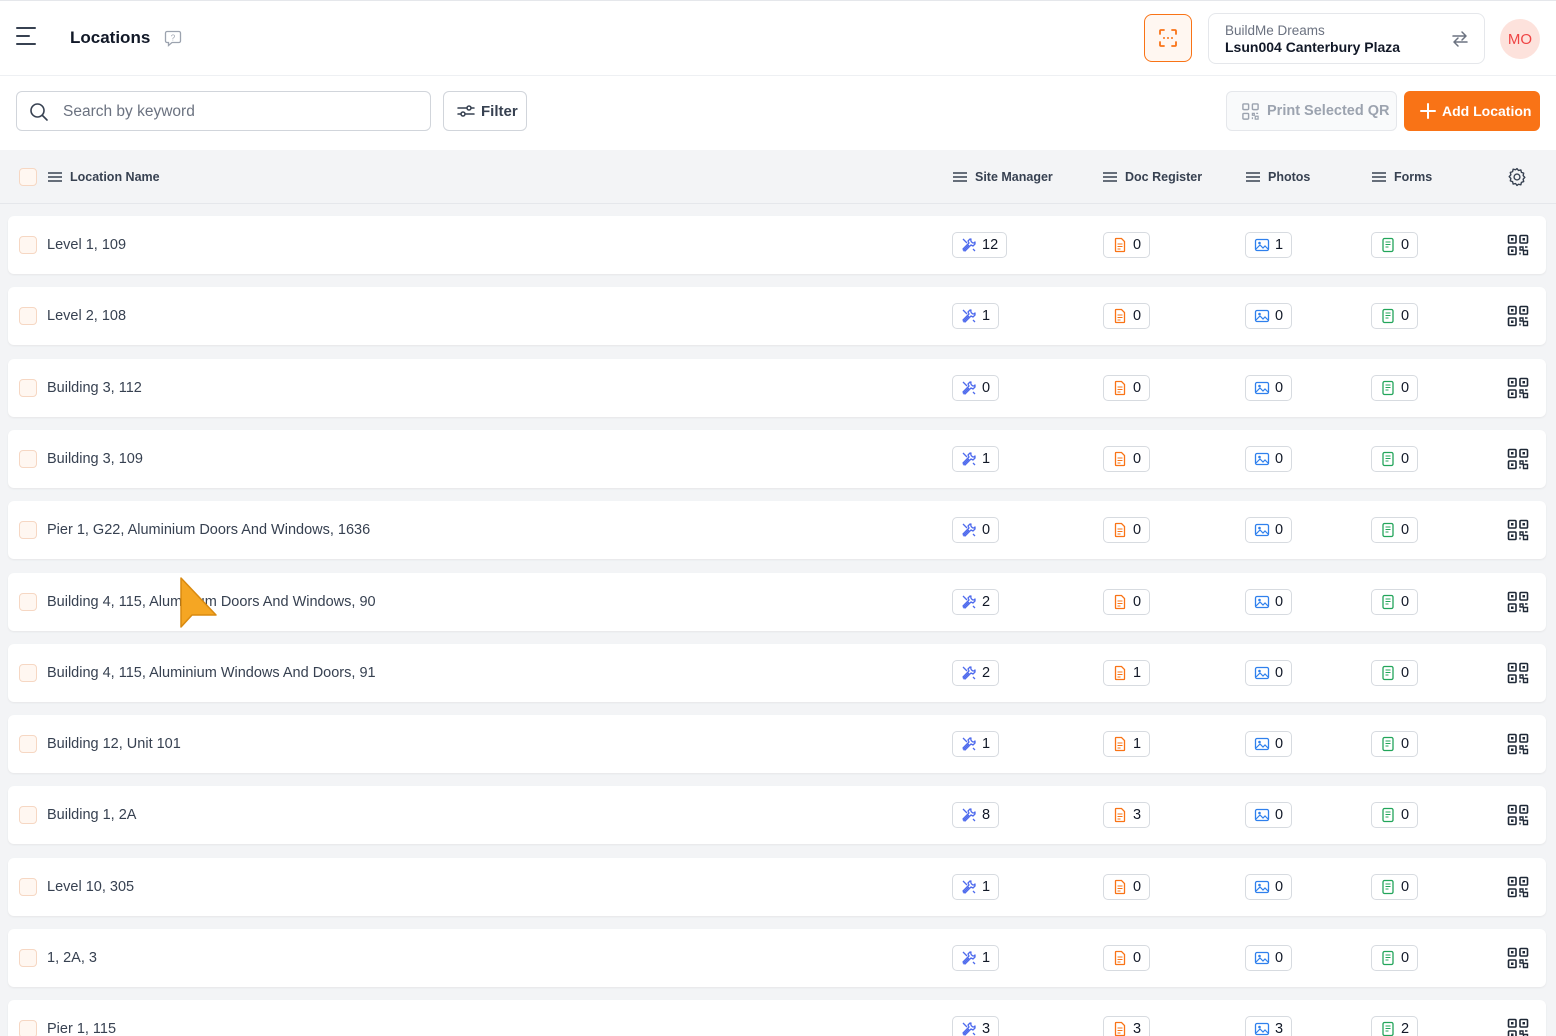  I want to click on table-row: Level 2, 108 1 0 0 0, so click(777, 316).